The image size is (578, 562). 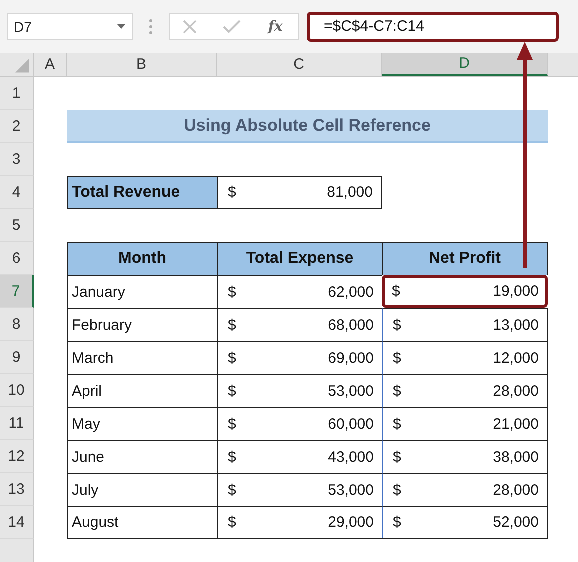 What do you see at coordinates (465, 64) in the screenshot?
I see `column-header: D` at bounding box center [465, 64].